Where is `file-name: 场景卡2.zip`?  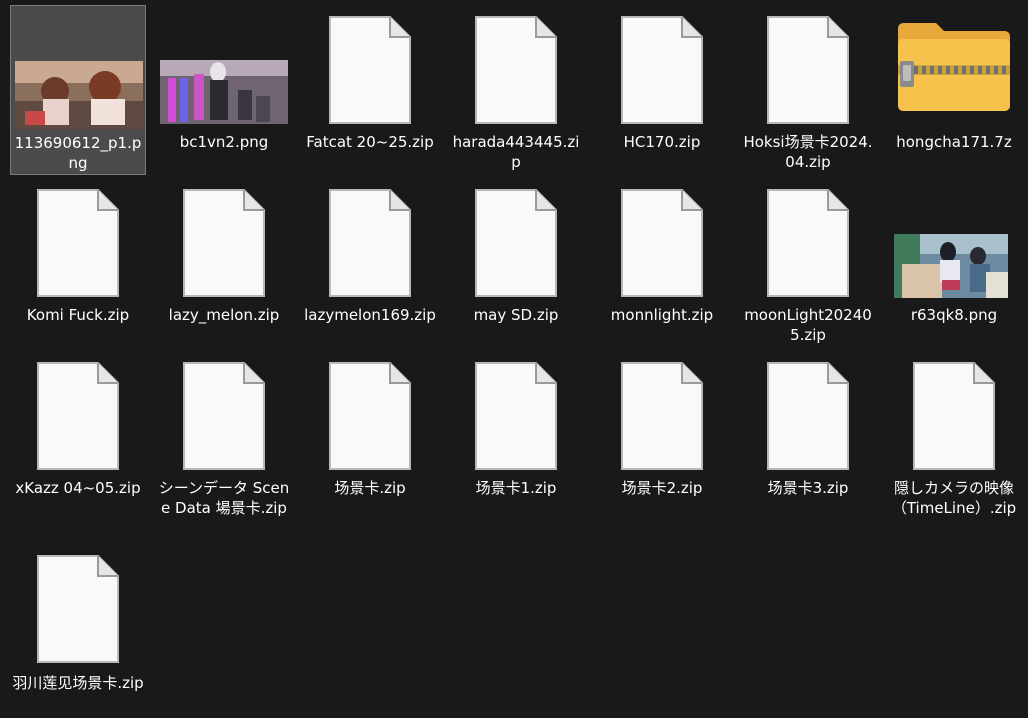
file-name: 场景卡2.zip is located at coordinates (662, 488).